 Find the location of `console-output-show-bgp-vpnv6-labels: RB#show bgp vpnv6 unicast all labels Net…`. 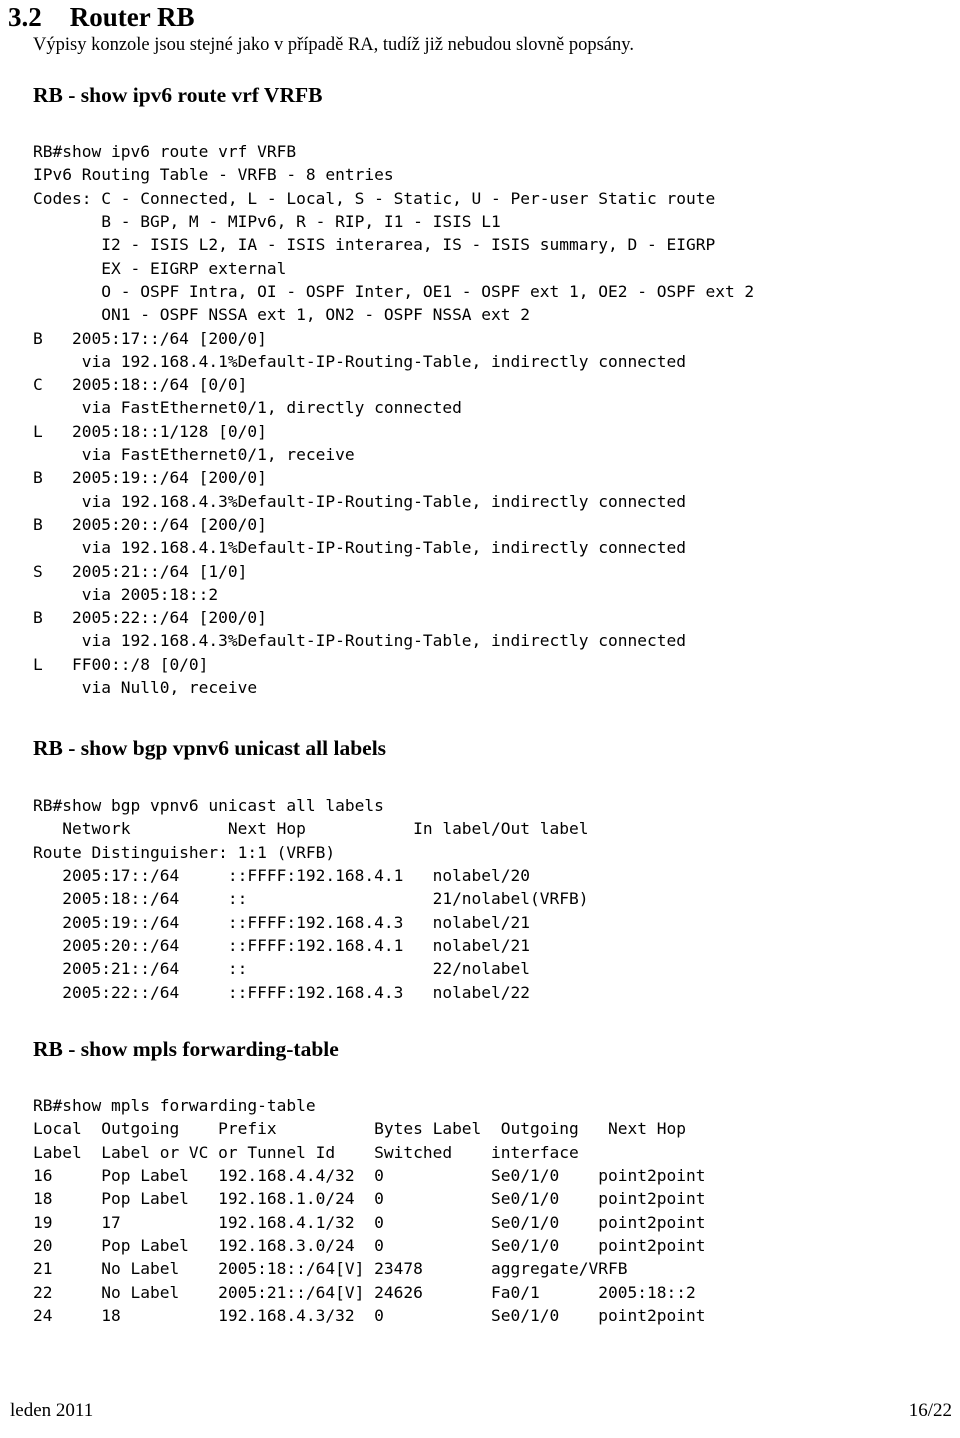

console-output-show-bgp-vpnv6-labels: RB#show bgp vpnv6 unicast all labels Net… is located at coordinates (311, 899).